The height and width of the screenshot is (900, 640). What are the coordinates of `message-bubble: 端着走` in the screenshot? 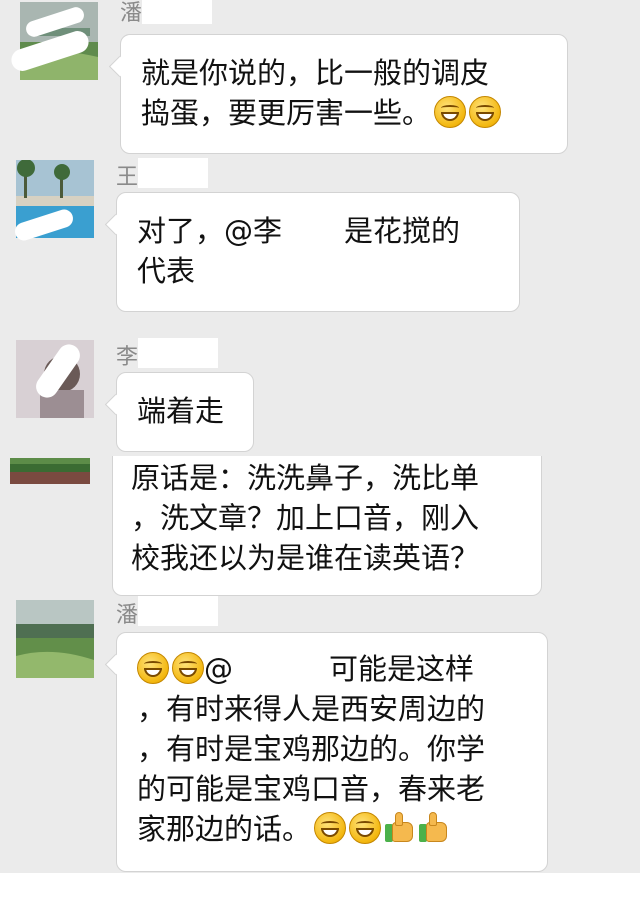 It's located at (185, 412).